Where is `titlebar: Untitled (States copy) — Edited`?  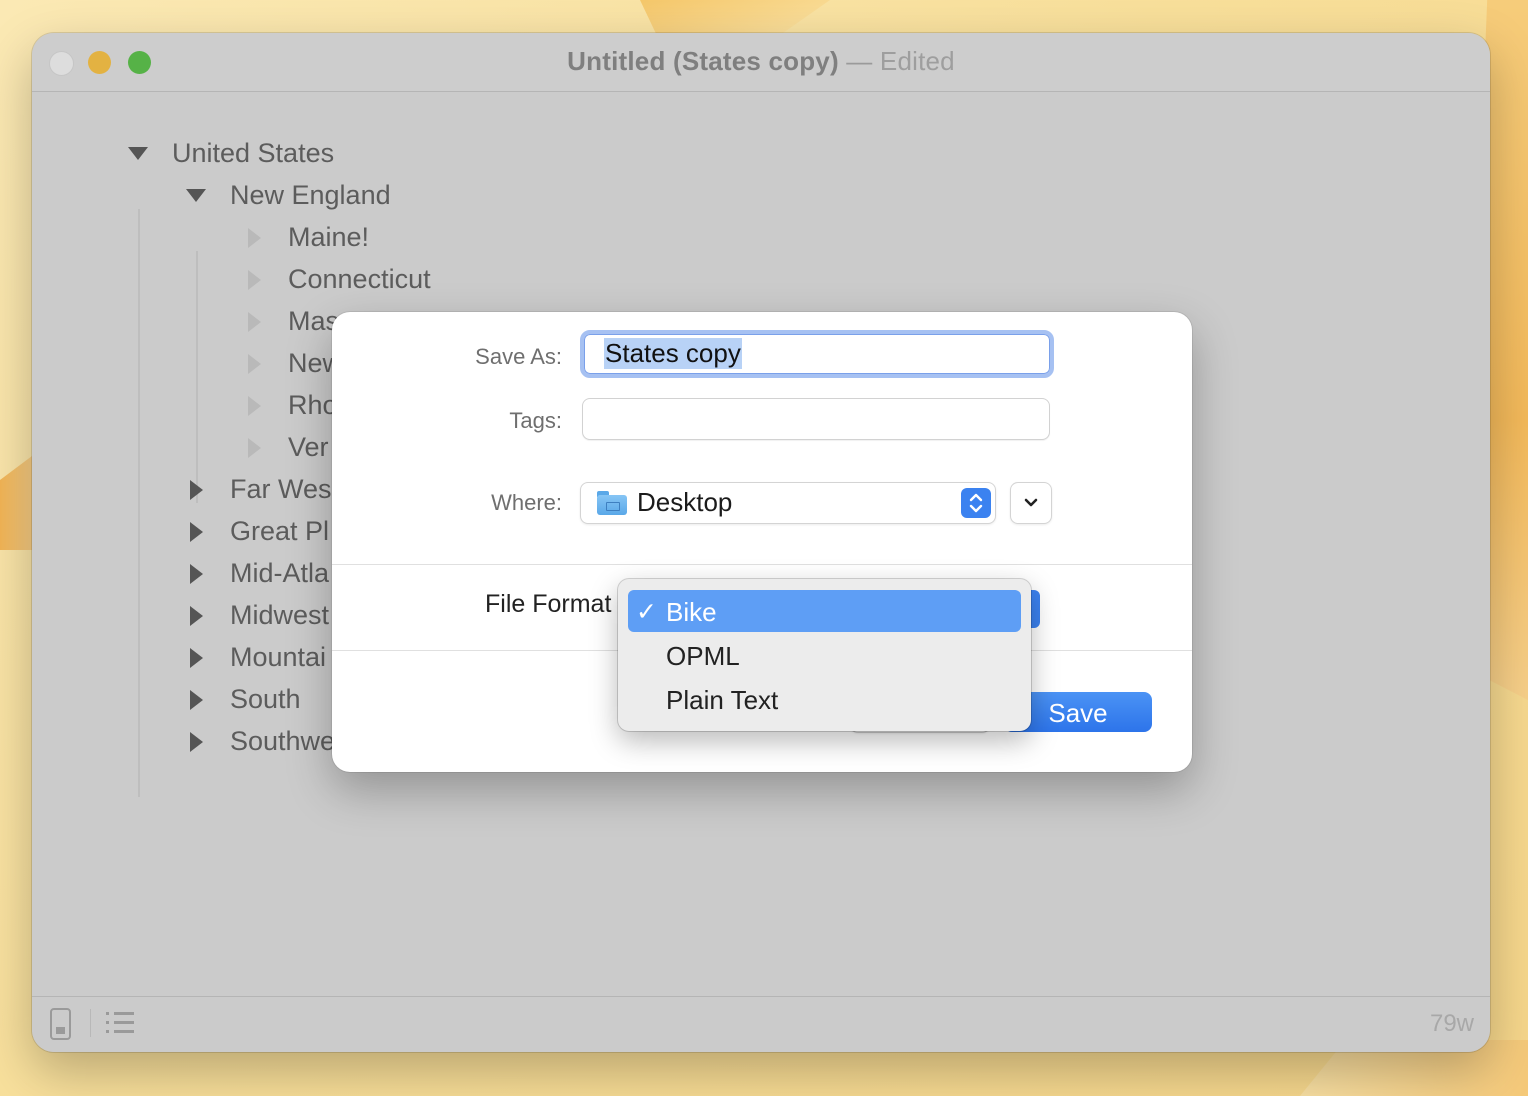 titlebar: Untitled (States copy) — Edited is located at coordinates (761, 62).